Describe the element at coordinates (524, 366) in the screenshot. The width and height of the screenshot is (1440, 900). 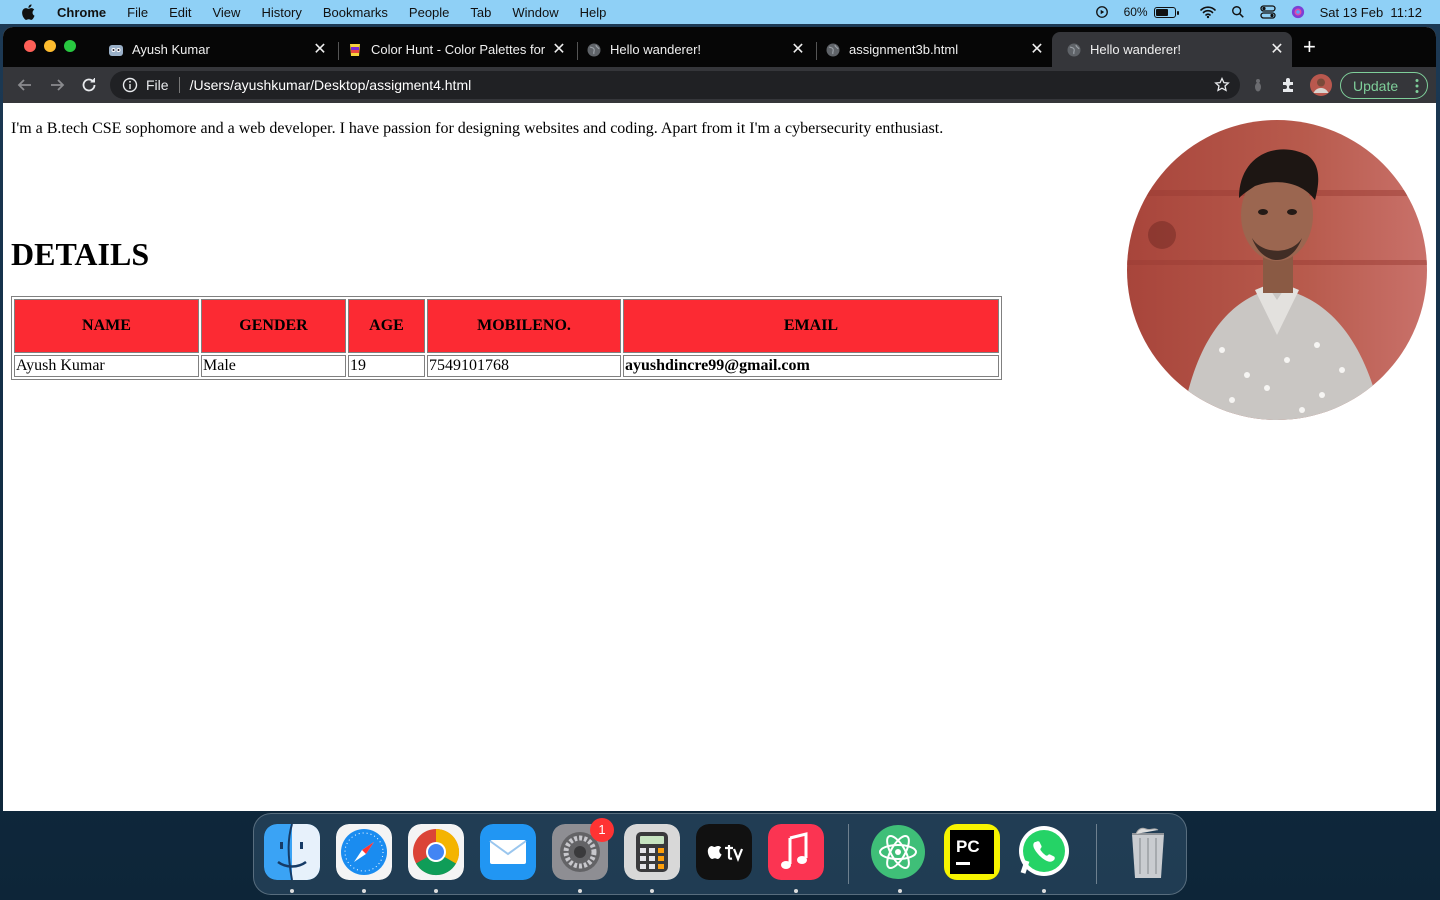
I see `cell-mobileno: 7549101768` at that location.